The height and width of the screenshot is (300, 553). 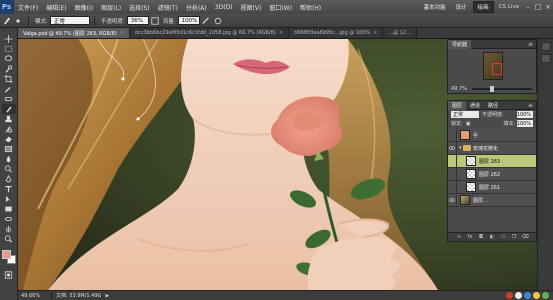 What do you see at coordinates (206, 21) in the screenshot?
I see `airbrush-icon` at bounding box center [206, 21].